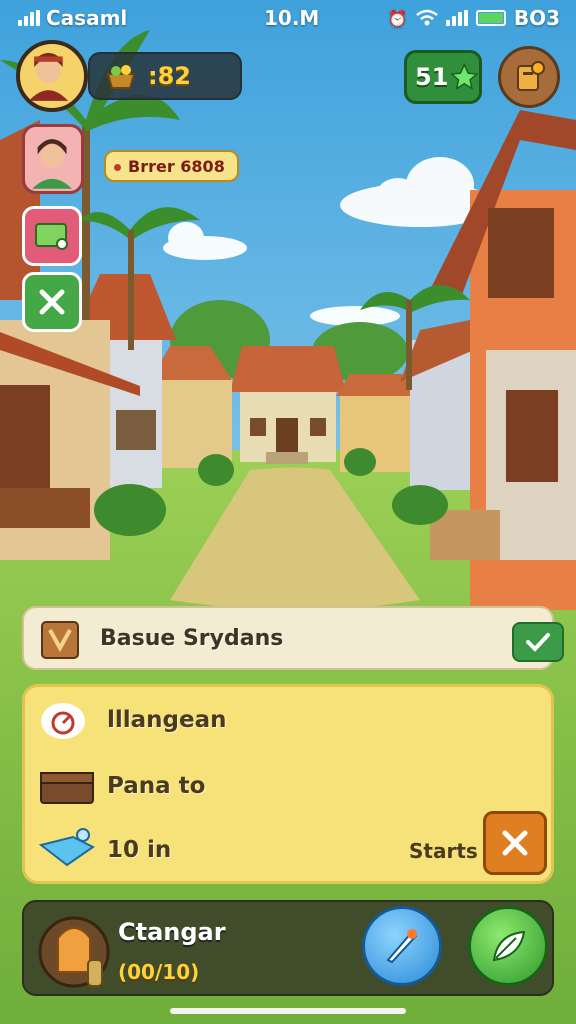 The height and width of the screenshot is (1024, 576). I want to click on task-close-button, so click(515, 843).